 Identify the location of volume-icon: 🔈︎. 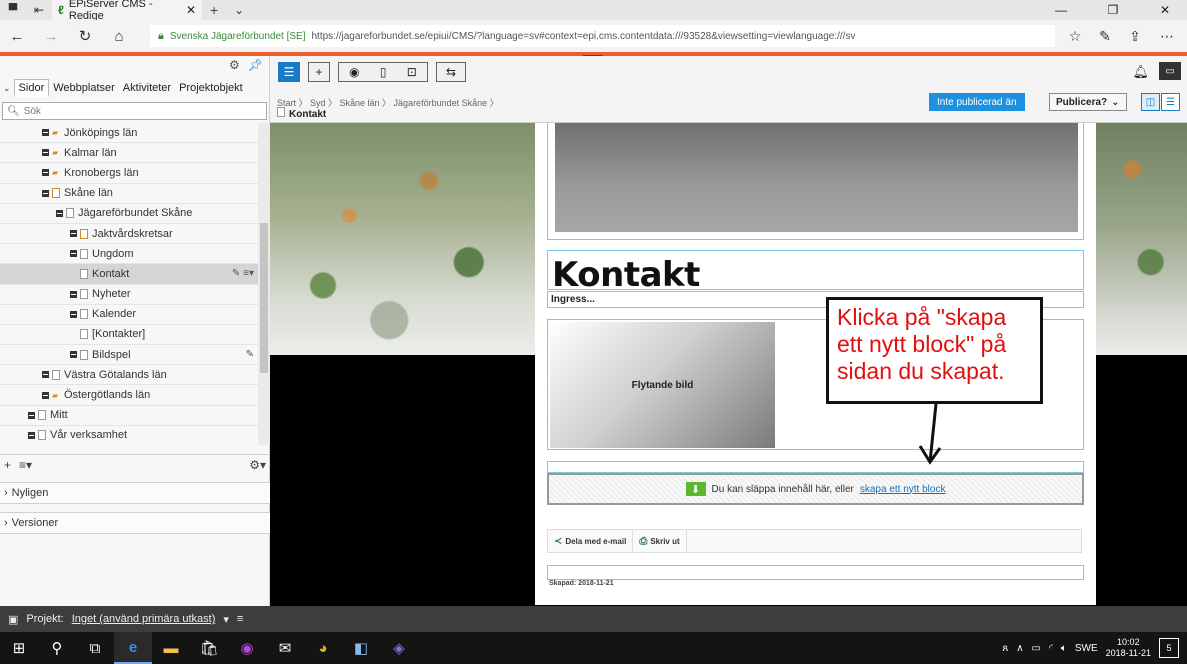
(1064, 648).